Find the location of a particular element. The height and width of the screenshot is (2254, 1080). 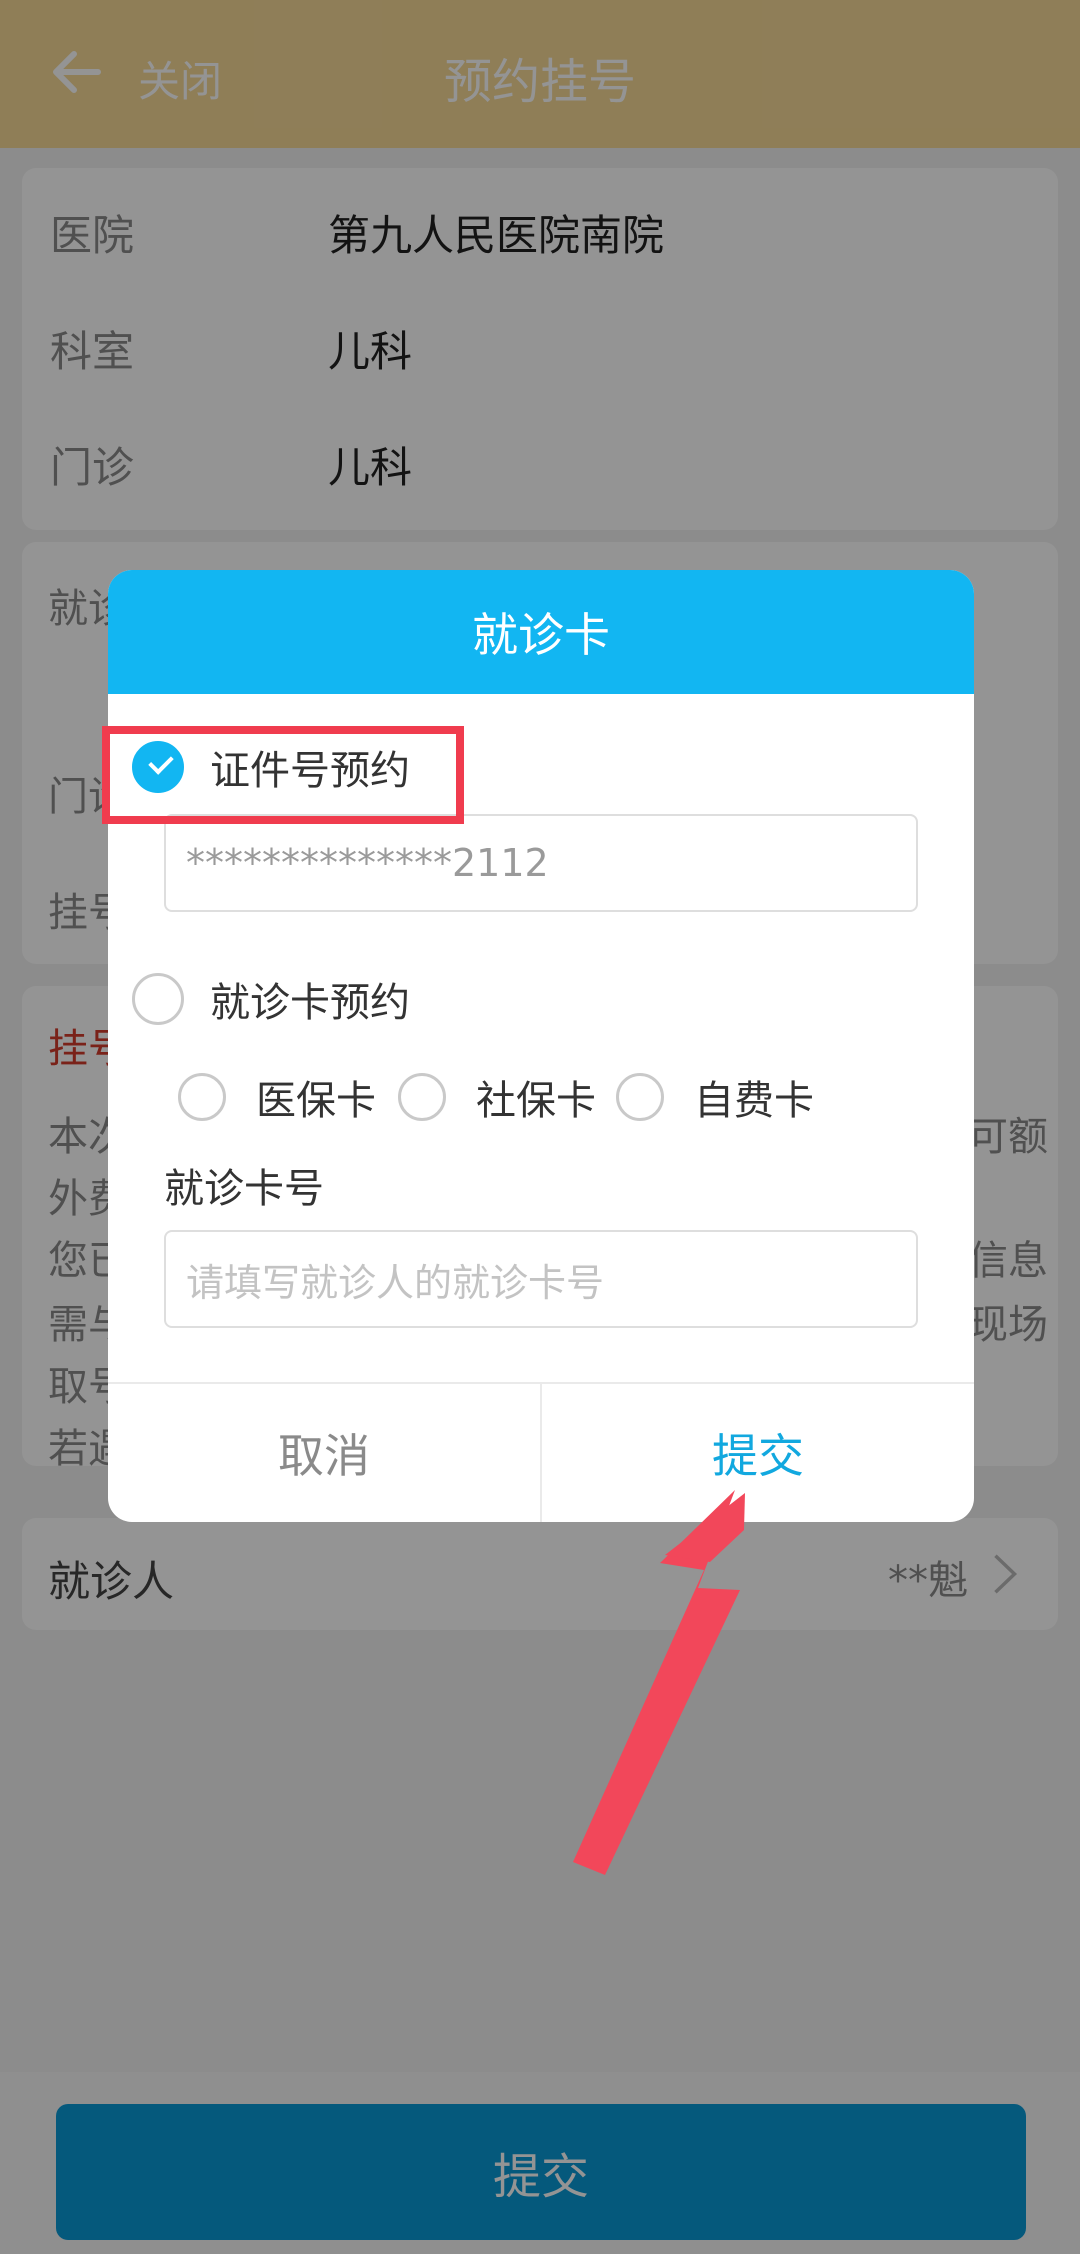

card-type-medical: 医保卡 is located at coordinates (277, 1097).